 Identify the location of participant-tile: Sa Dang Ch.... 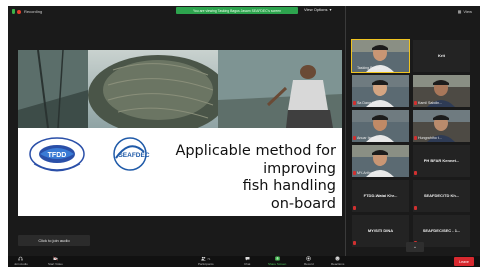
(380, 91).